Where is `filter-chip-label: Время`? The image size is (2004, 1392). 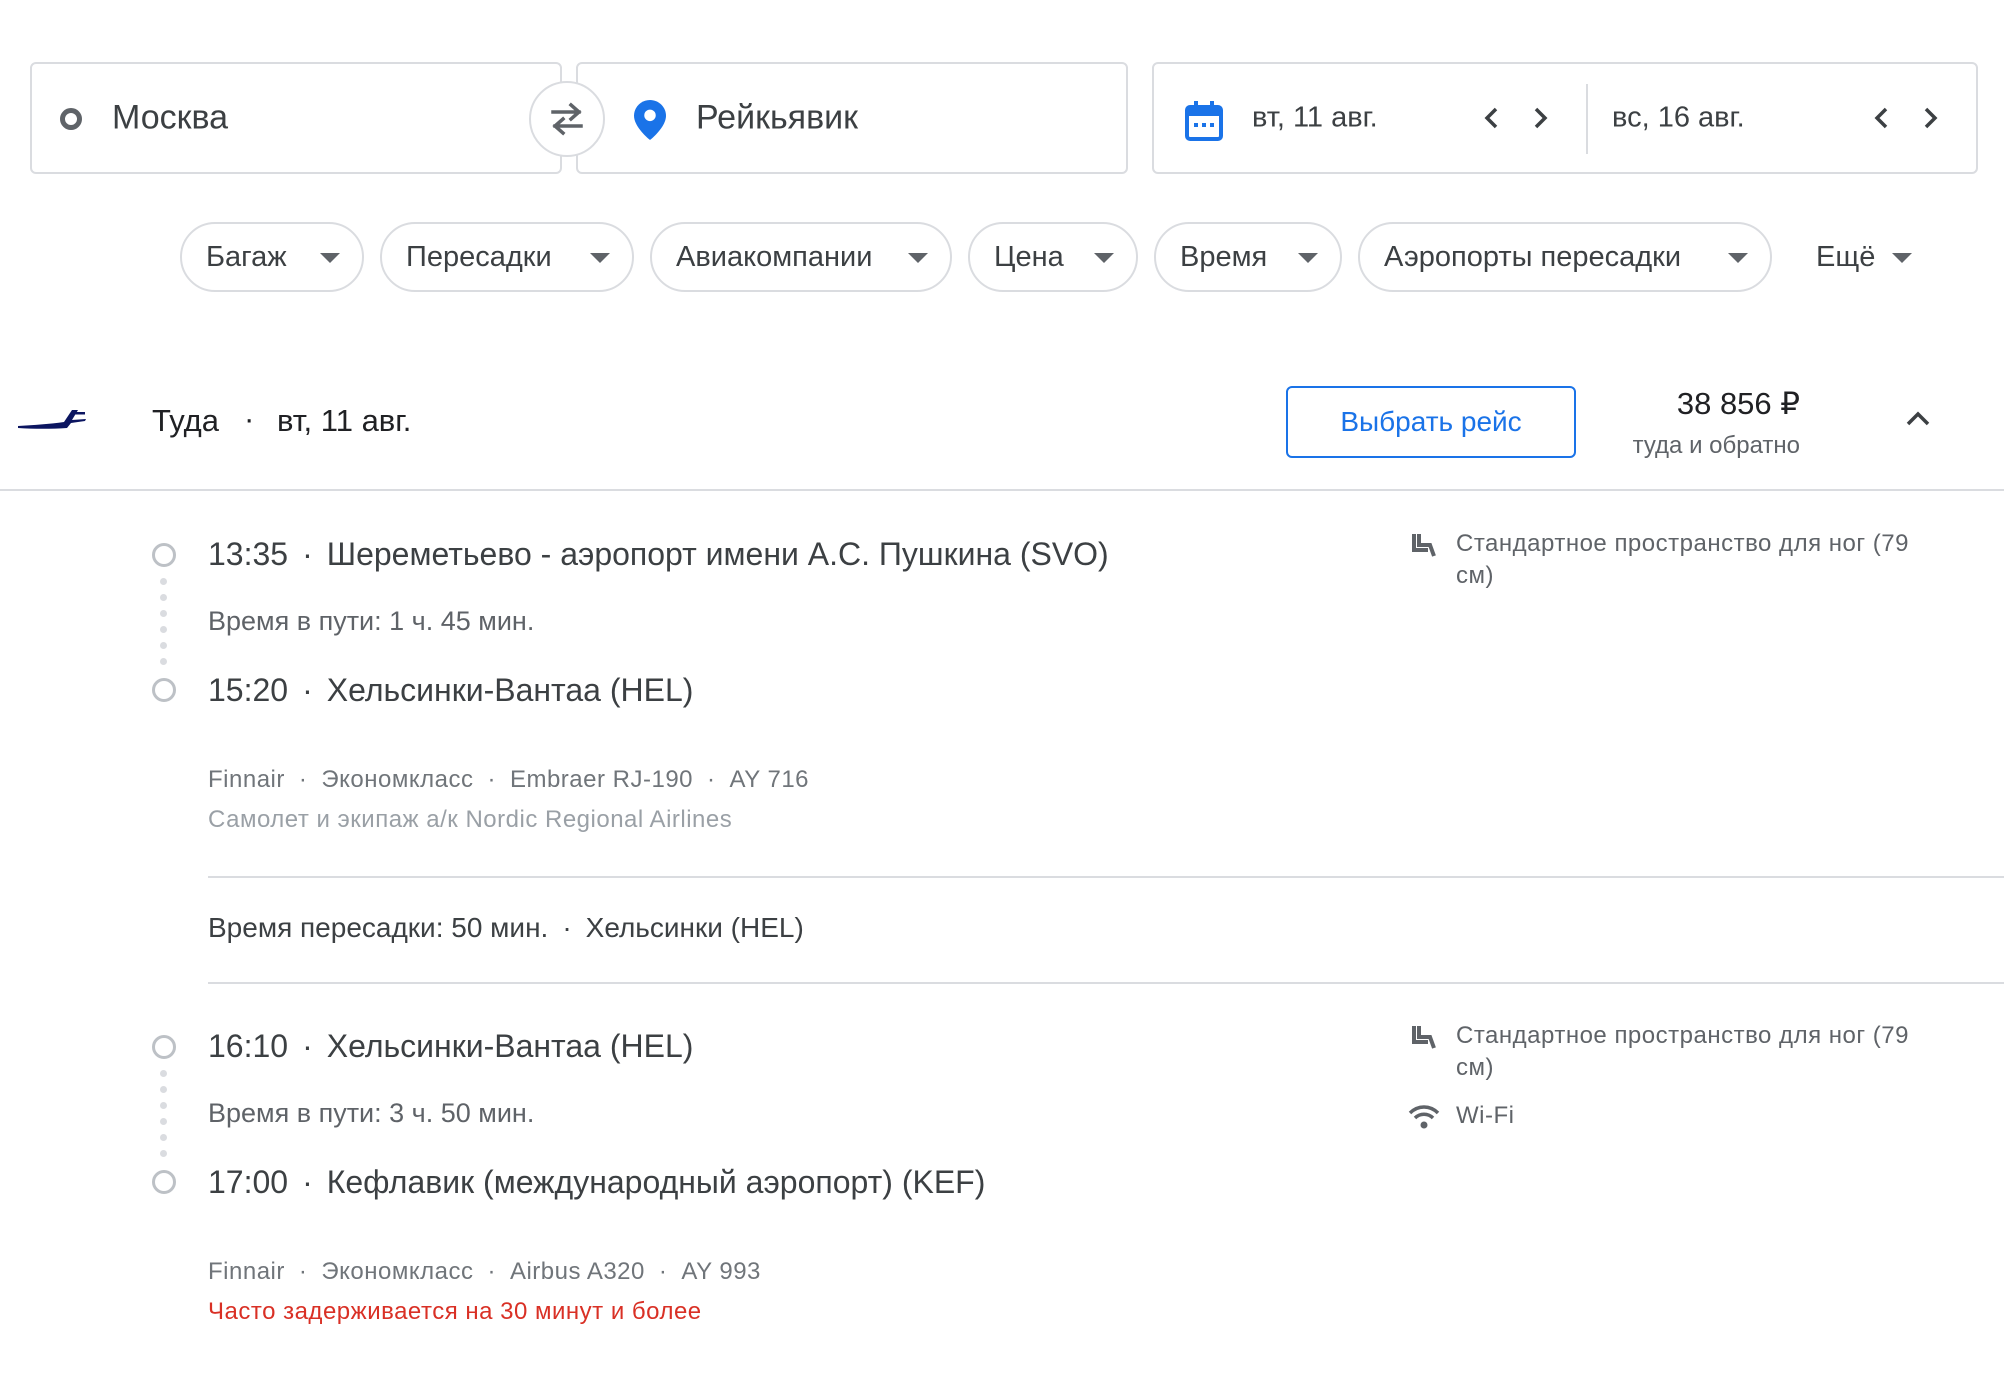
filter-chip-label: Время is located at coordinates (1224, 256).